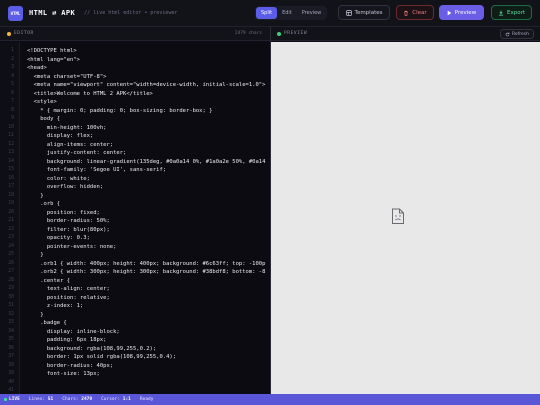 The width and height of the screenshot is (540, 405). What do you see at coordinates (11, 144) in the screenshot?
I see `line-number: 12` at bounding box center [11, 144].